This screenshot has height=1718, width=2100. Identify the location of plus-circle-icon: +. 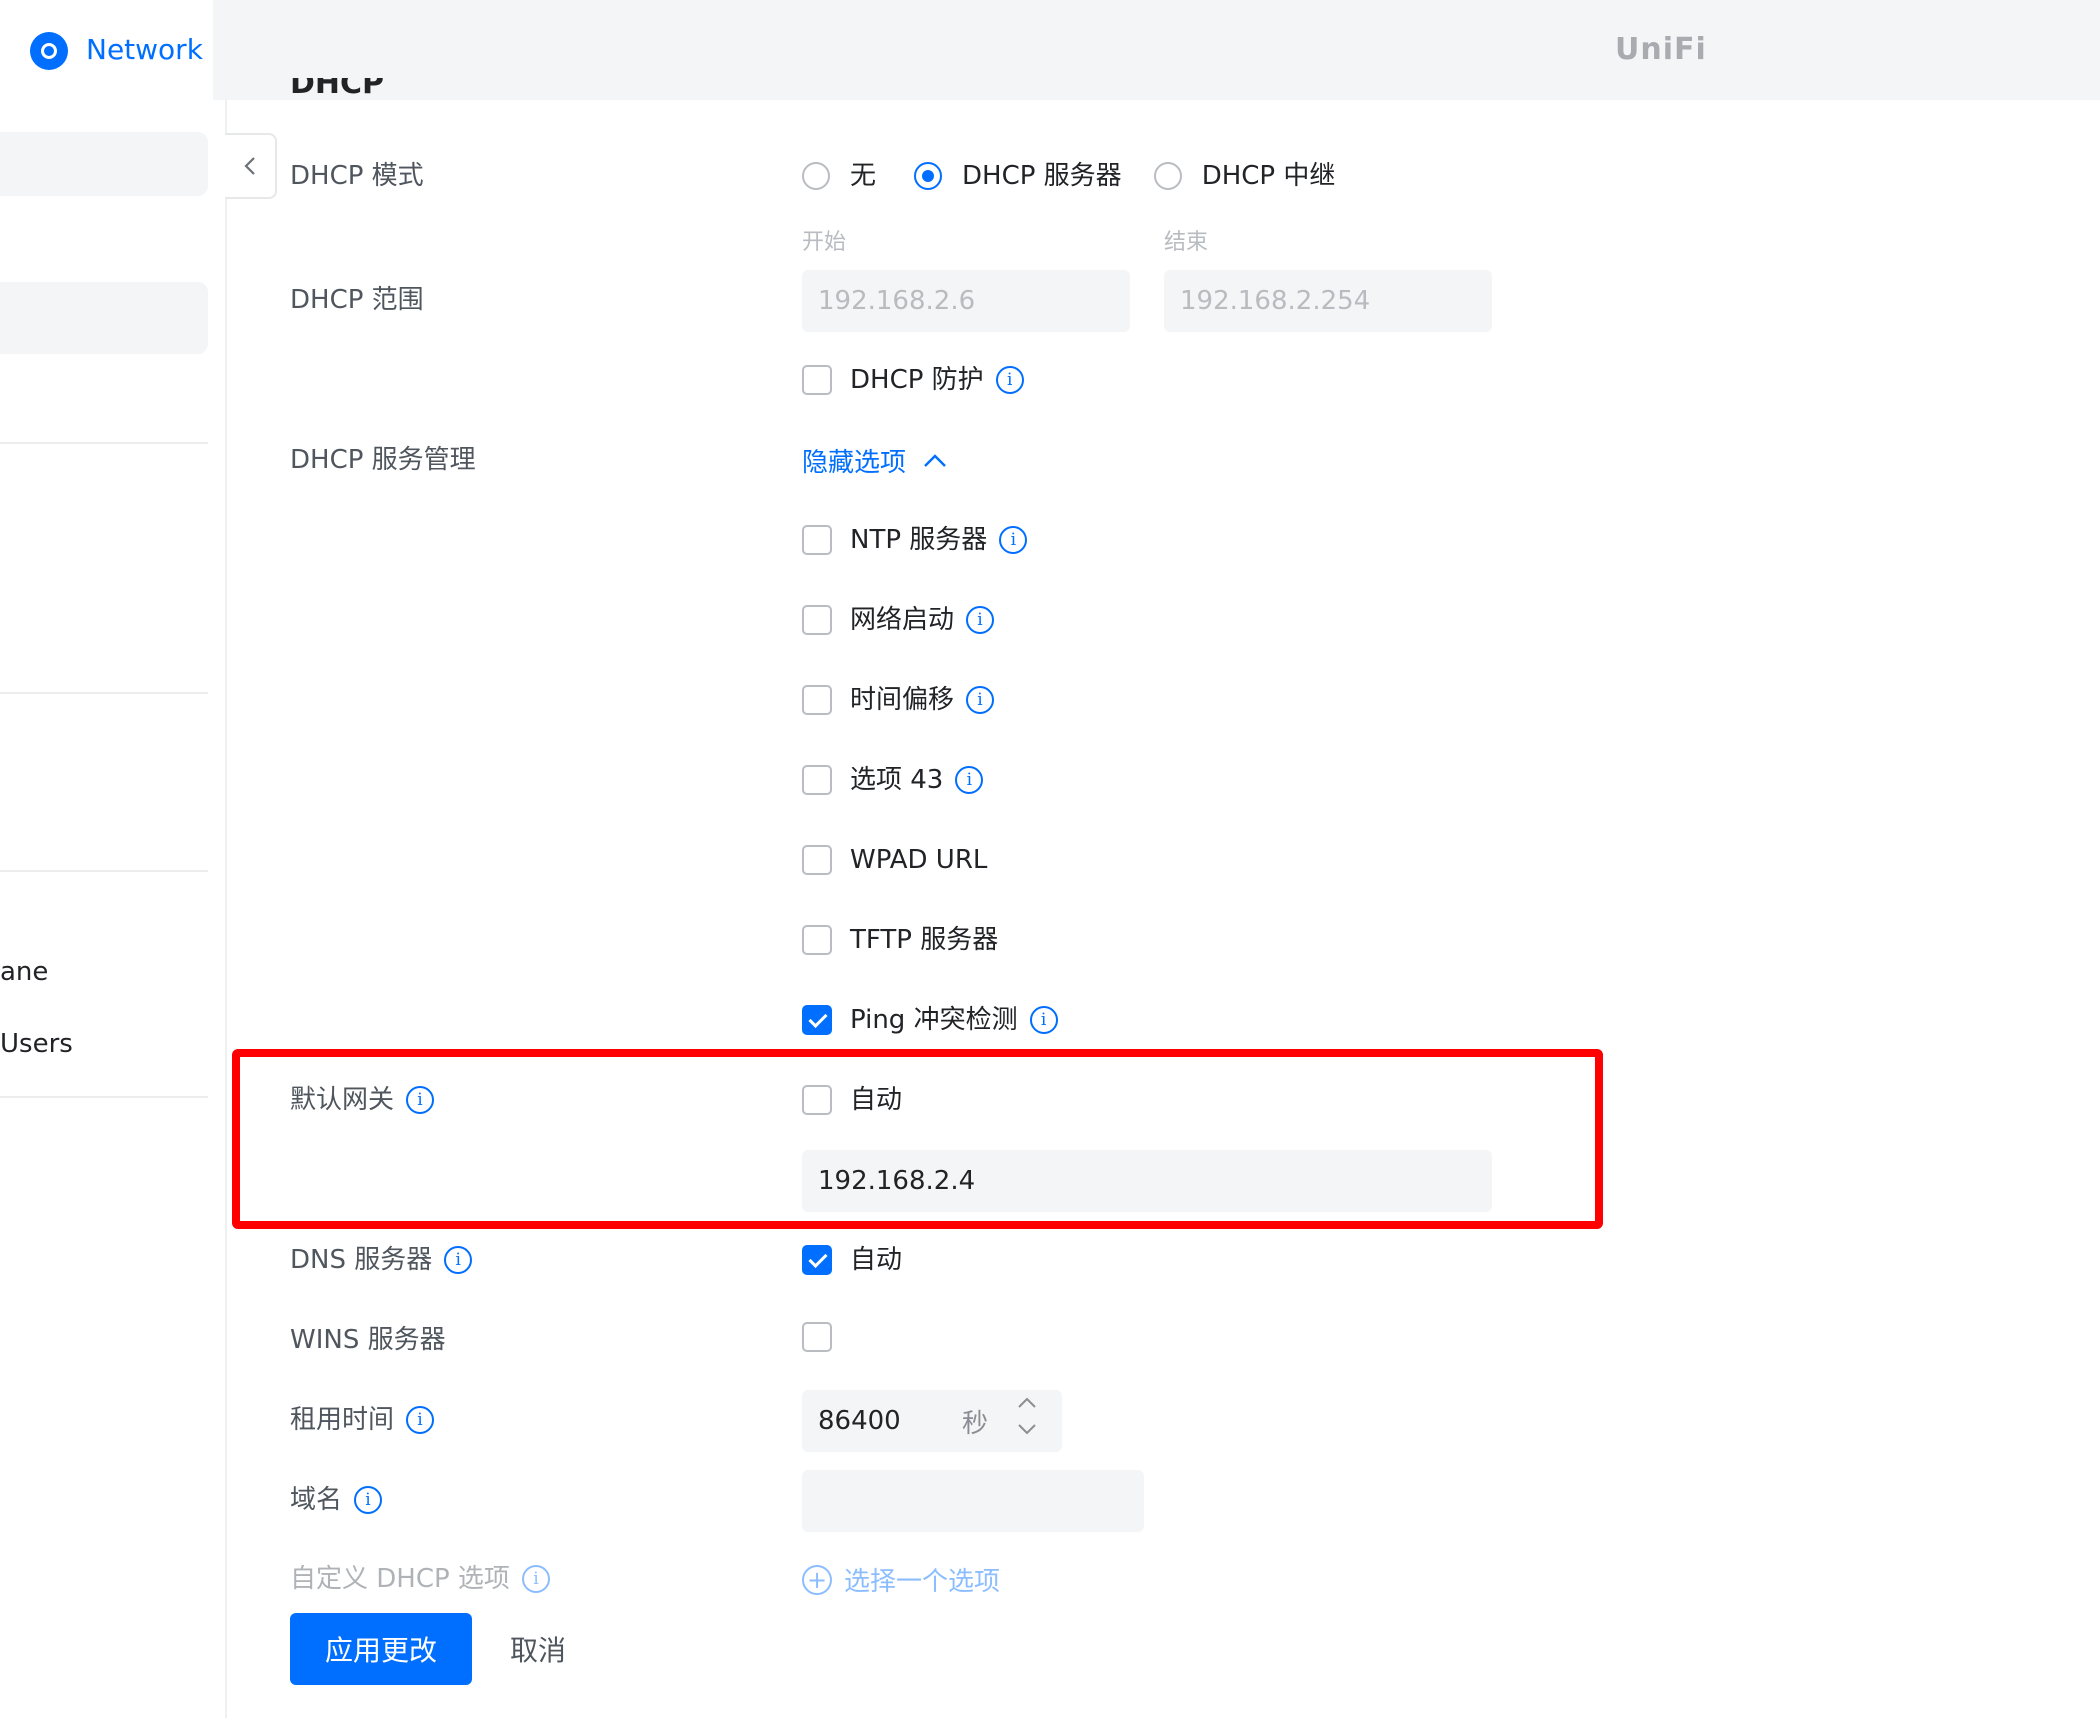
(817, 1579).